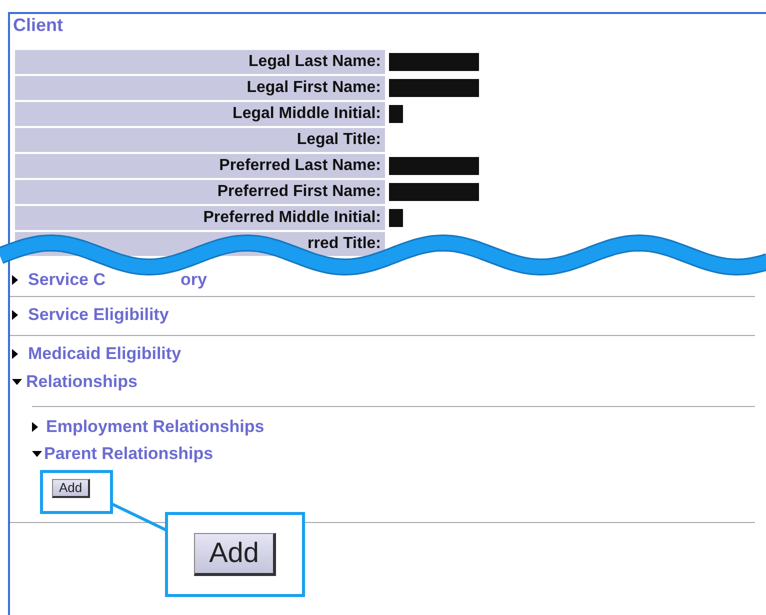 The image size is (766, 615). Describe the element at coordinates (200, 166) in the screenshot. I see `field-label: Preferred Last Name:` at that location.